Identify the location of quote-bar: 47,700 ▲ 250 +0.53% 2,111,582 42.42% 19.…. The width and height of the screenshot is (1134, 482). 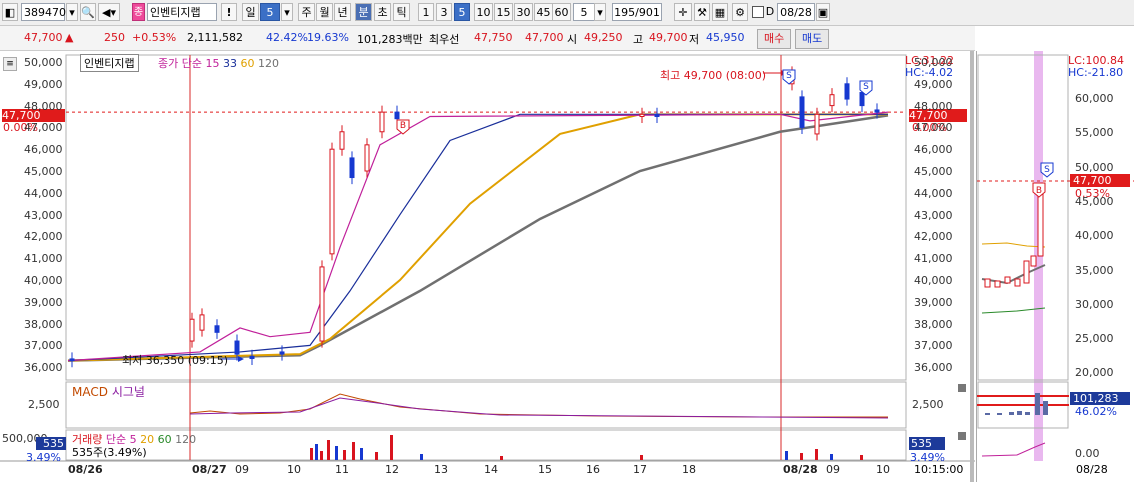
(487, 38).